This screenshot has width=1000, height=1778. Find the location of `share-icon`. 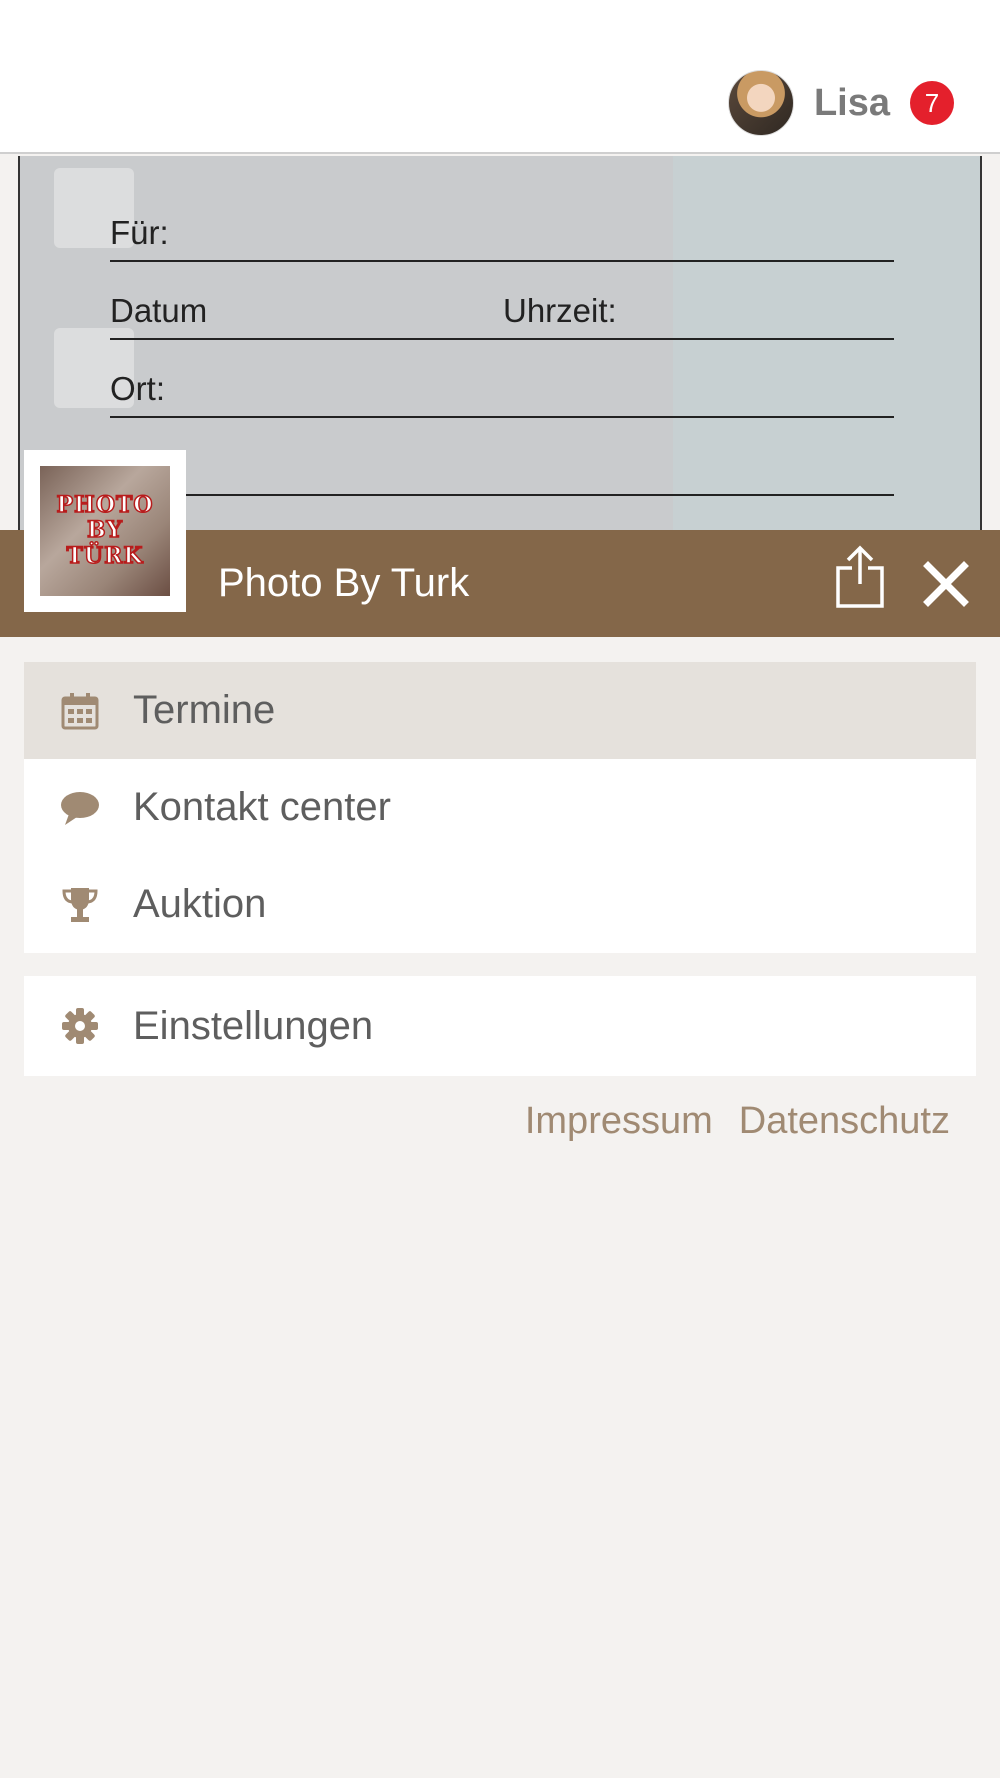

share-icon is located at coordinates (860, 576).